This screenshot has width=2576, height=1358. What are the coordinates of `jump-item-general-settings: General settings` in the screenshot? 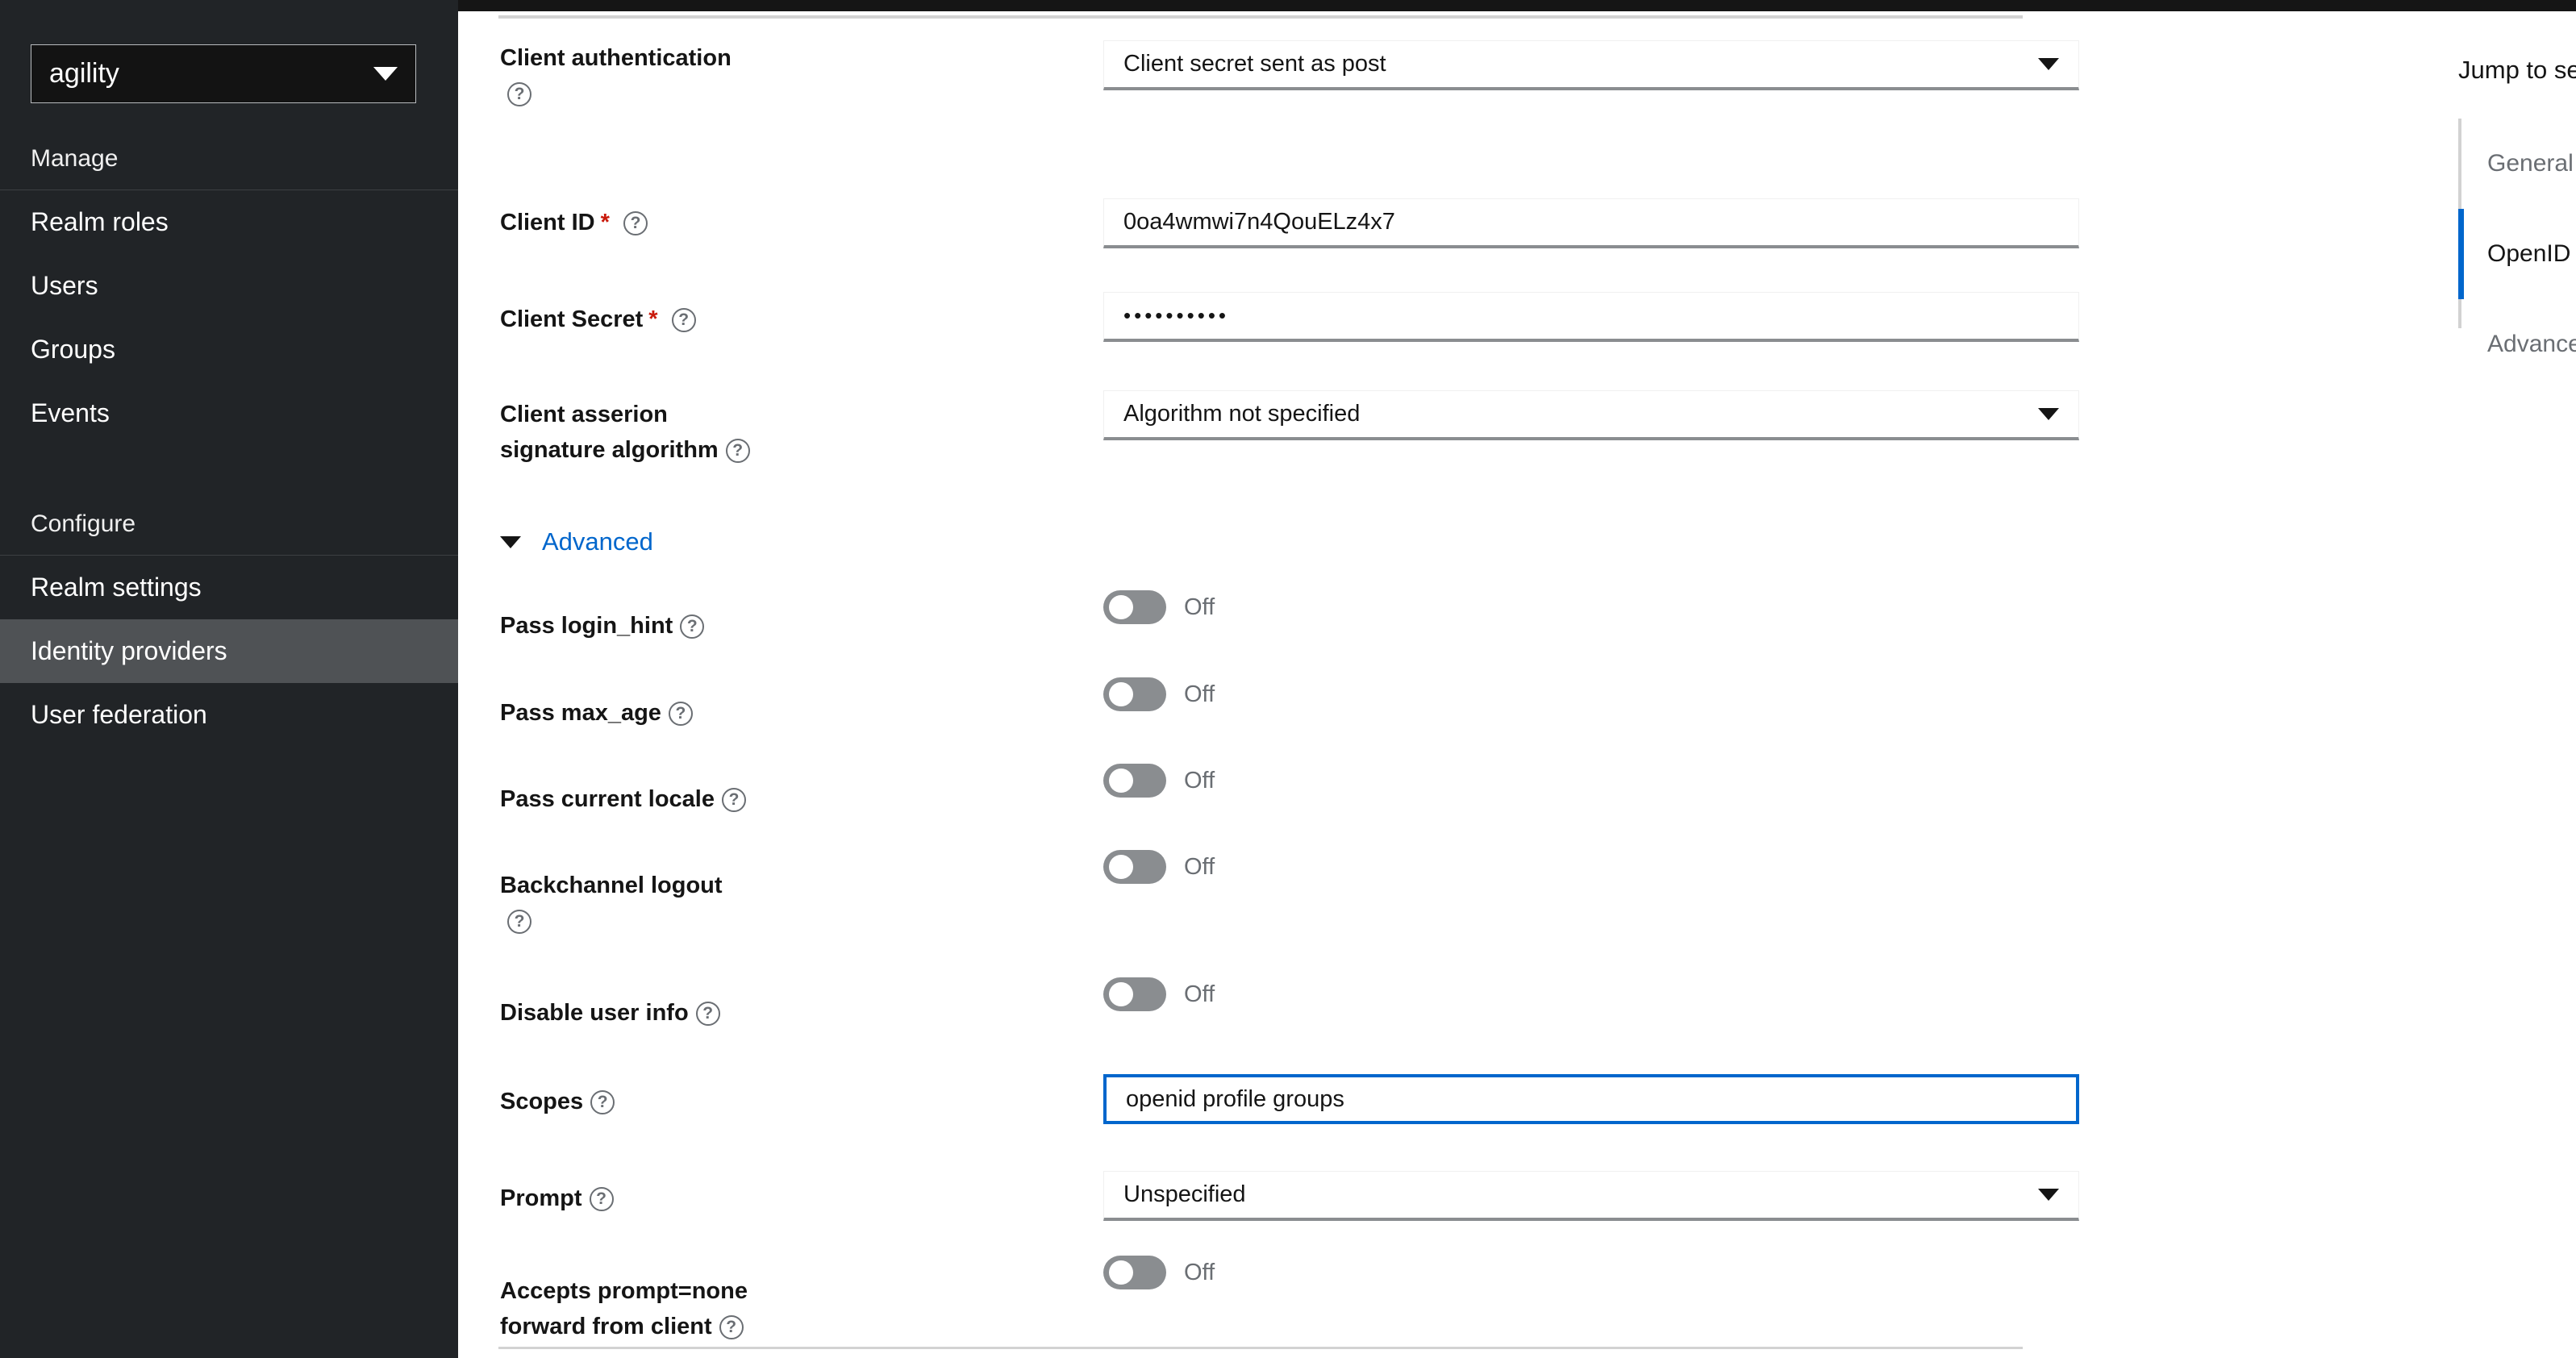 It's located at (2531, 164).